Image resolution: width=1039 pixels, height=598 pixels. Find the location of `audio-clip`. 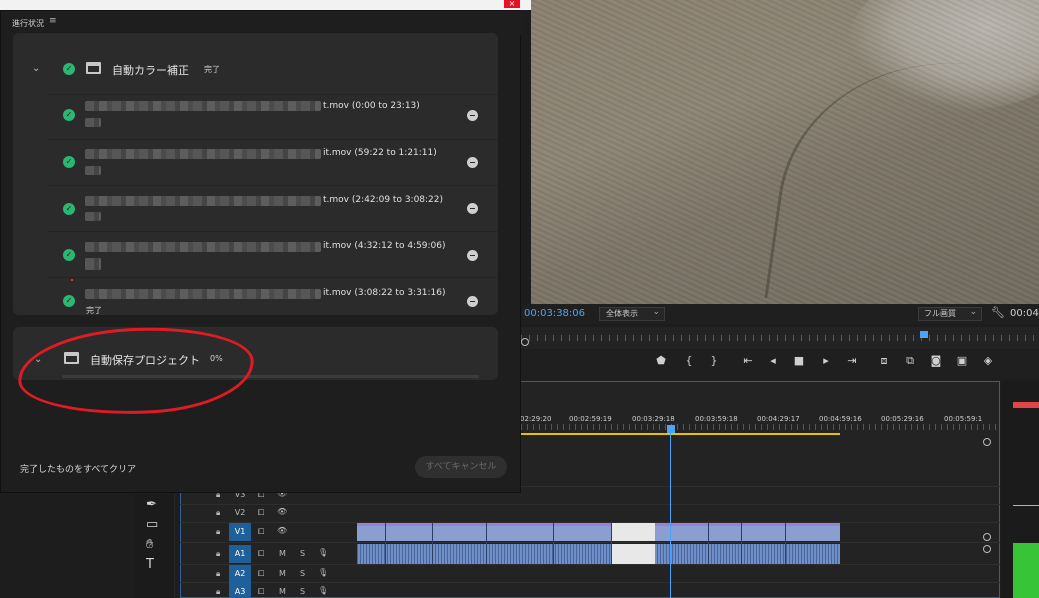

audio-clip is located at coordinates (598, 554).